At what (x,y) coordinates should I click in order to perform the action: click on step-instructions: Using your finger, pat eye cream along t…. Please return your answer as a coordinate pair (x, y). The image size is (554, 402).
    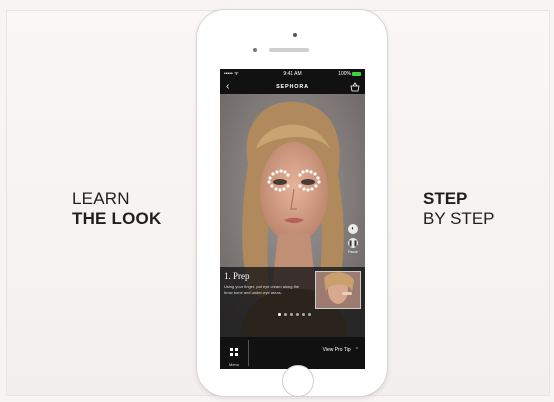
    Looking at the image, I should click on (262, 289).